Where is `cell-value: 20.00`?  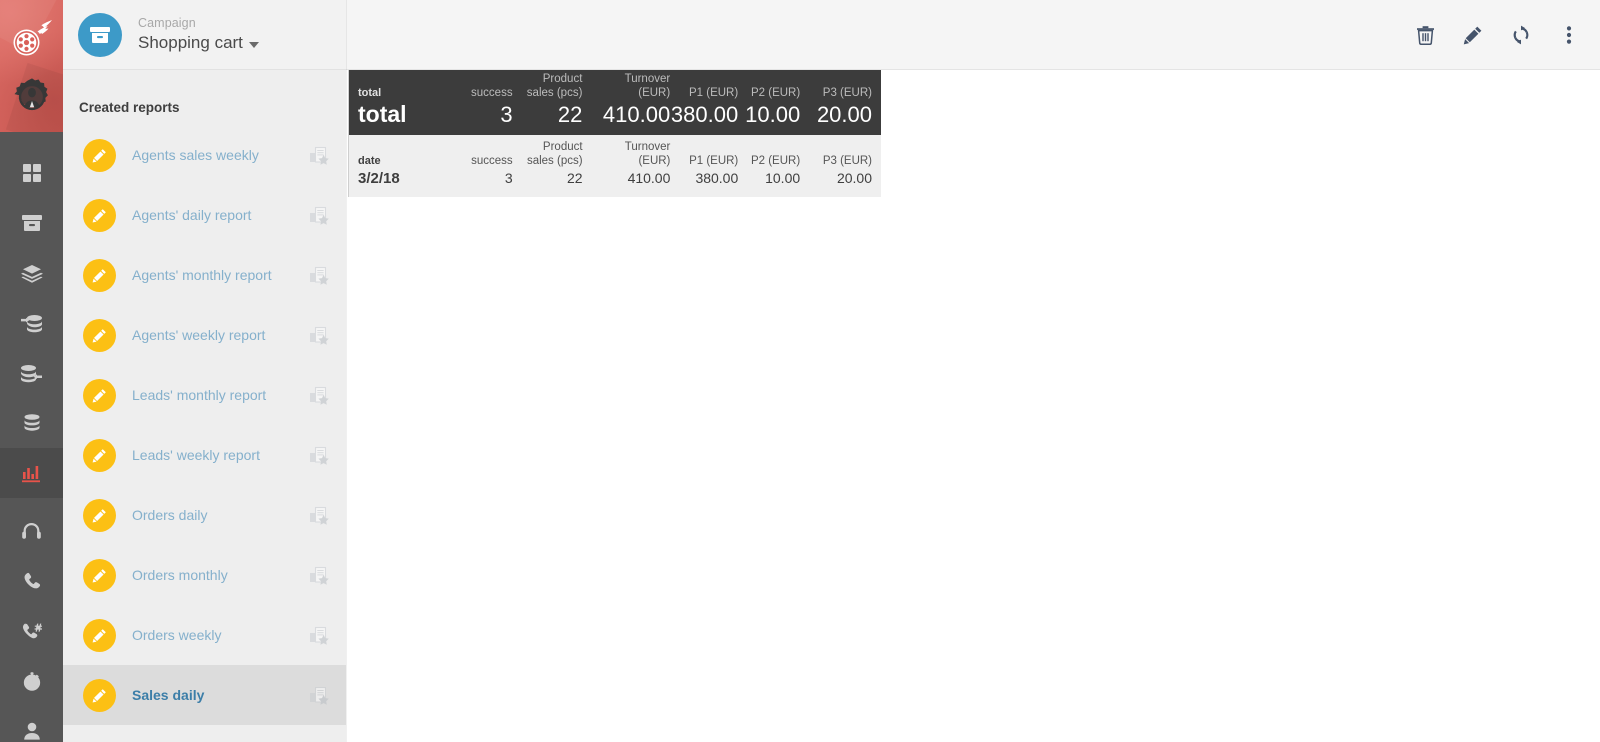
cell-value: 20.00 is located at coordinates (854, 178).